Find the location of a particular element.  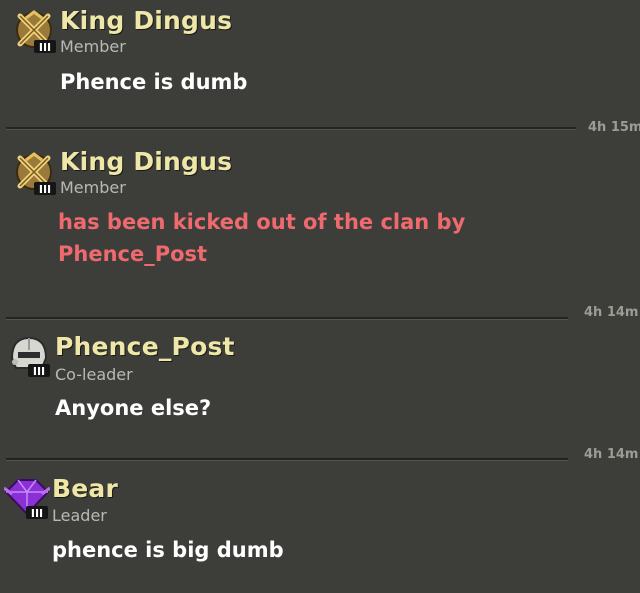

system-message-line: Phence_Post is located at coordinates (133, 254).